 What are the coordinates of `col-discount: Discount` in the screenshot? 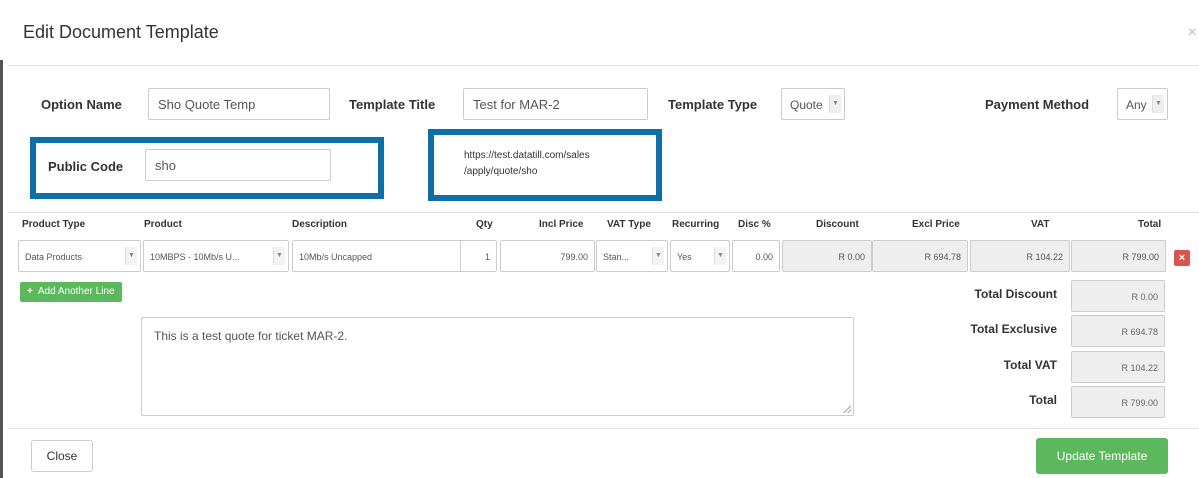 It's located at (837, 224).